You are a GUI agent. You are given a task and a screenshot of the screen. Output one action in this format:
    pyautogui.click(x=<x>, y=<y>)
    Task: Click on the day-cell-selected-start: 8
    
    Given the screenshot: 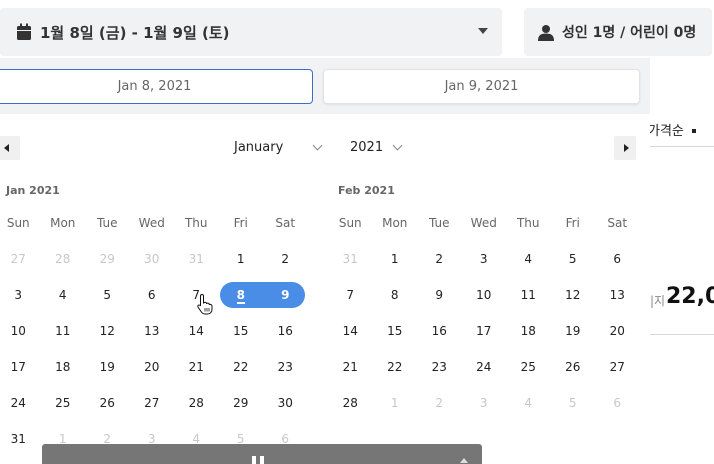 What is the action you would take?
    pyautogui.click(x=241, y=304)
    